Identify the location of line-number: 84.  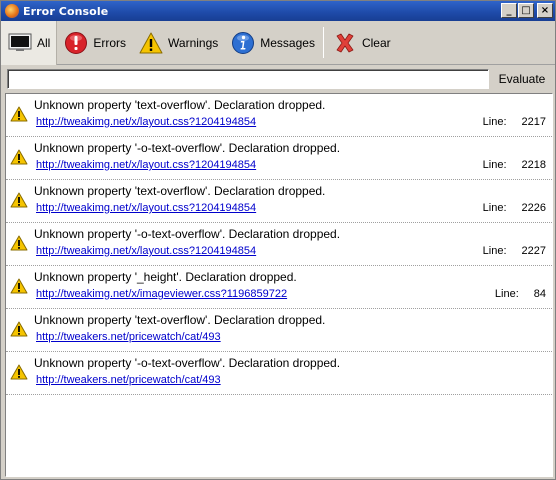
(539, 294).